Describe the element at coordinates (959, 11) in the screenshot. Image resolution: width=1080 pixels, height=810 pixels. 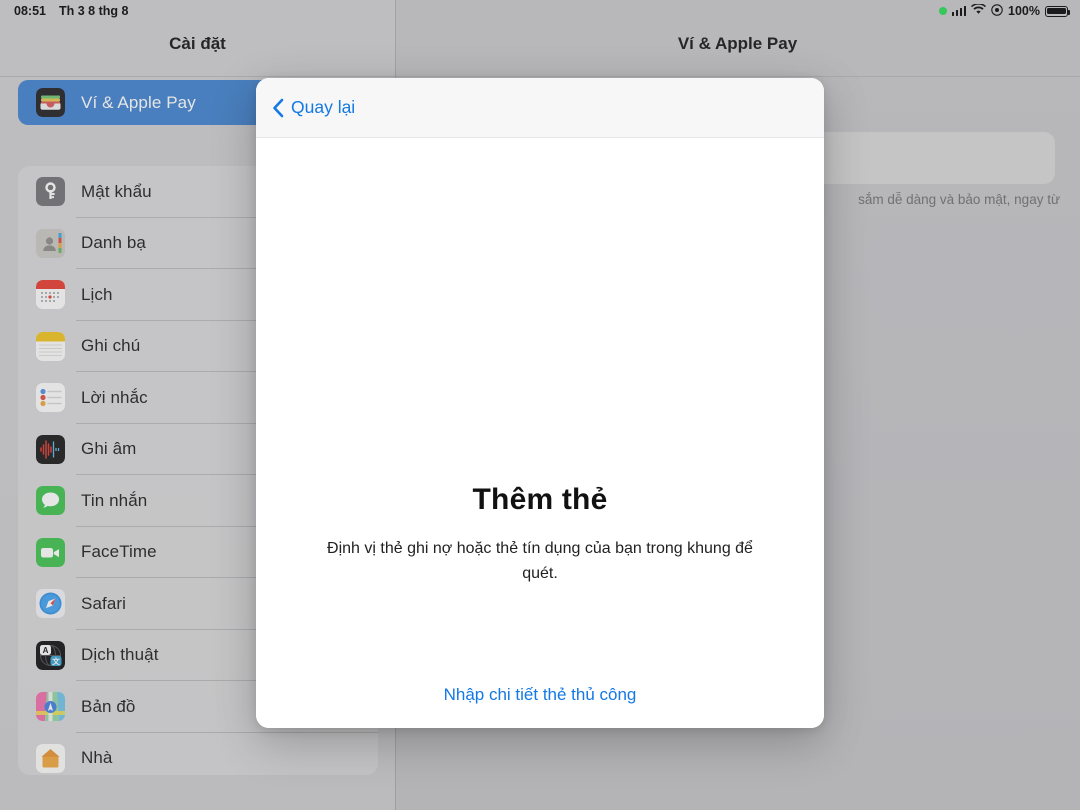
I see `cellular-bars-icon` at that location.